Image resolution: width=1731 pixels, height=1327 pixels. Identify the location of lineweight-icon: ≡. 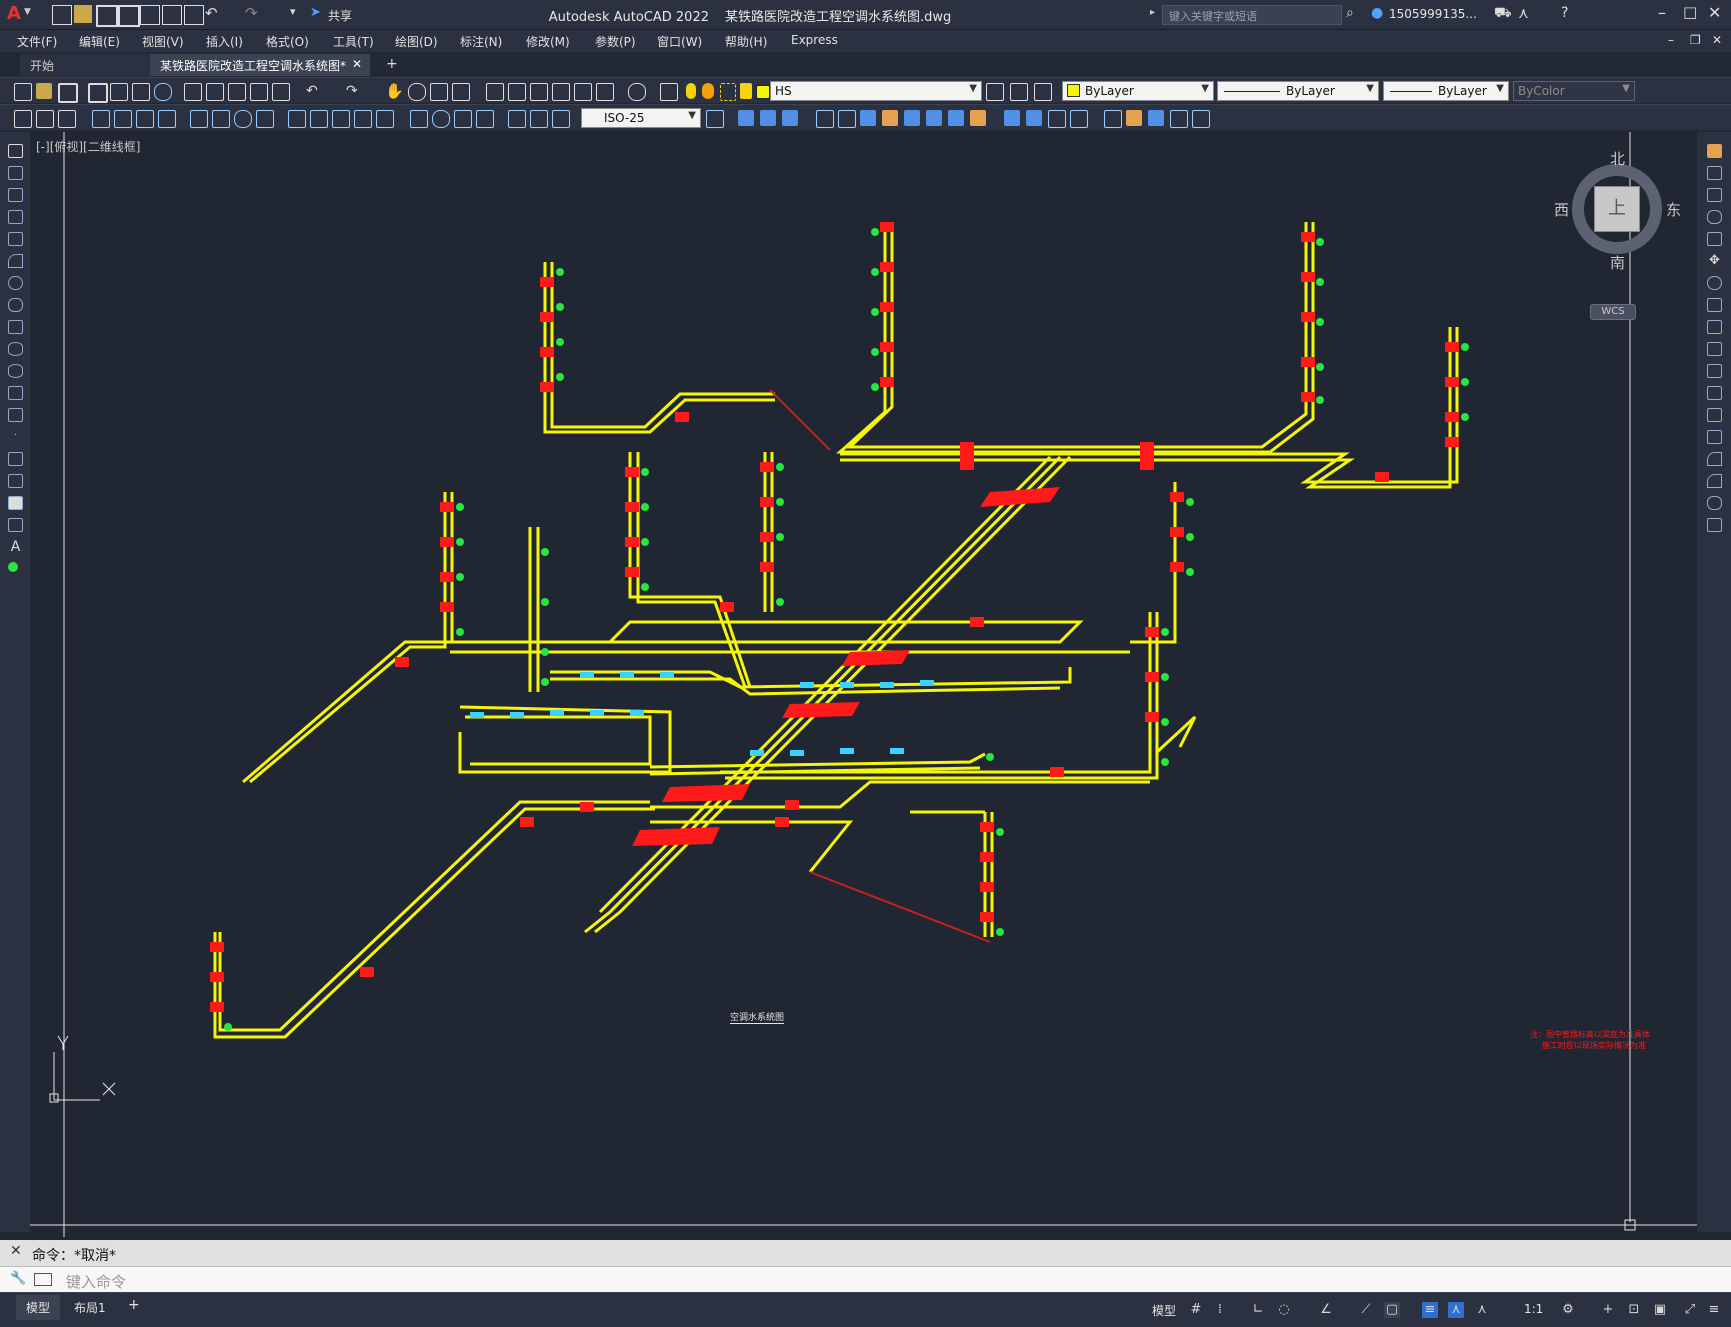
(1430, 1310).